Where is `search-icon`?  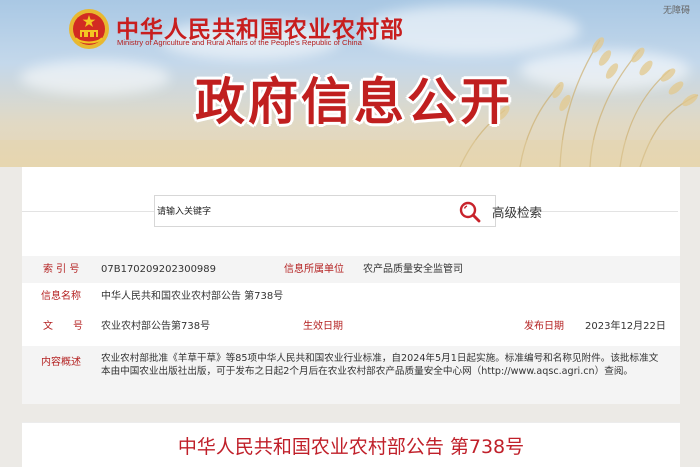 search-icon is located at coordinates (470, 212).